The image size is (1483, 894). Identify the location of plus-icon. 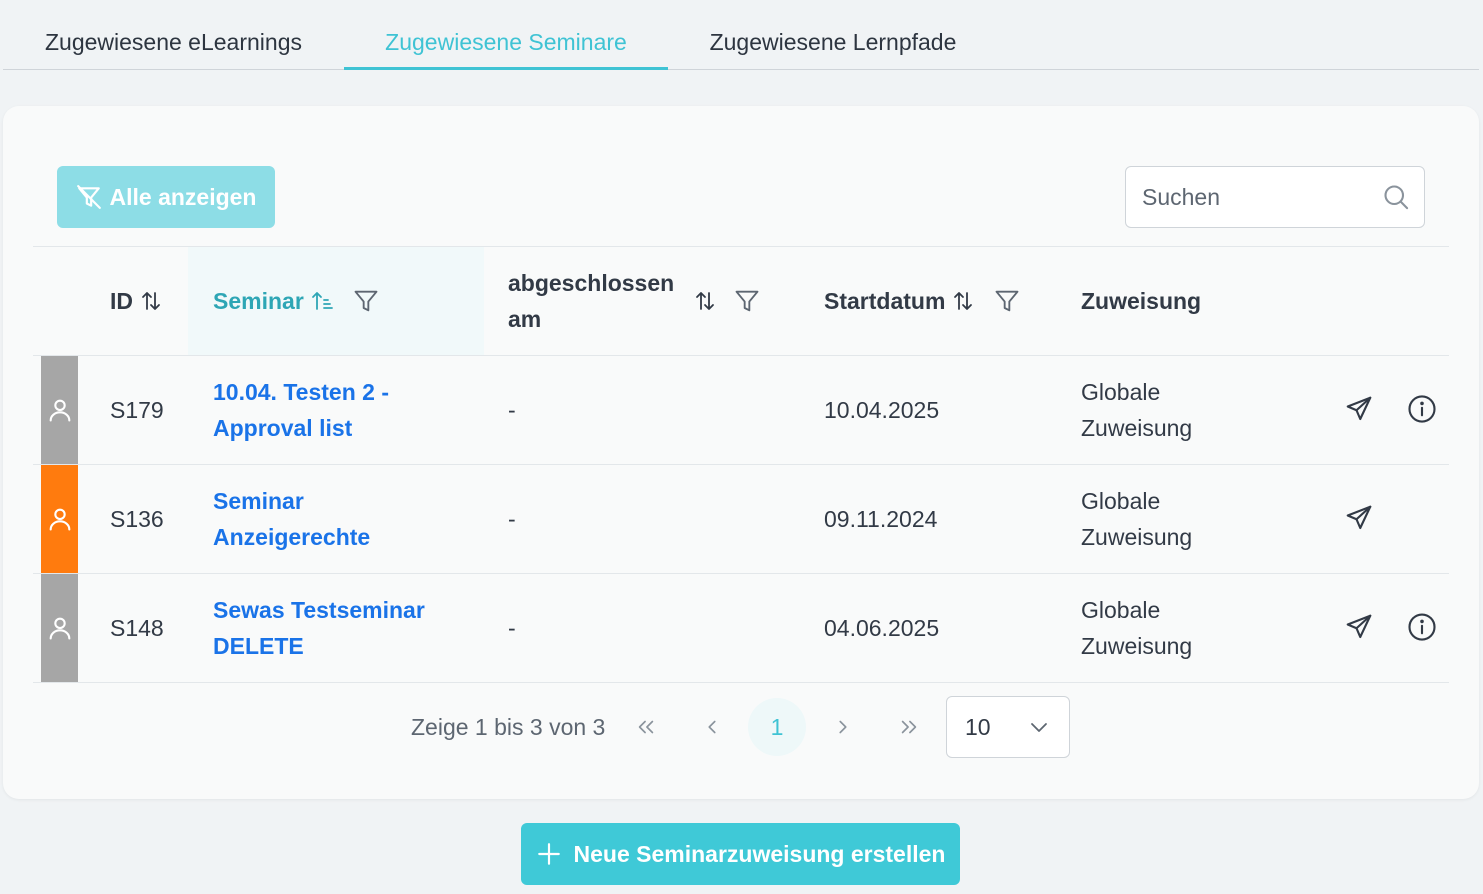
(548, 854).